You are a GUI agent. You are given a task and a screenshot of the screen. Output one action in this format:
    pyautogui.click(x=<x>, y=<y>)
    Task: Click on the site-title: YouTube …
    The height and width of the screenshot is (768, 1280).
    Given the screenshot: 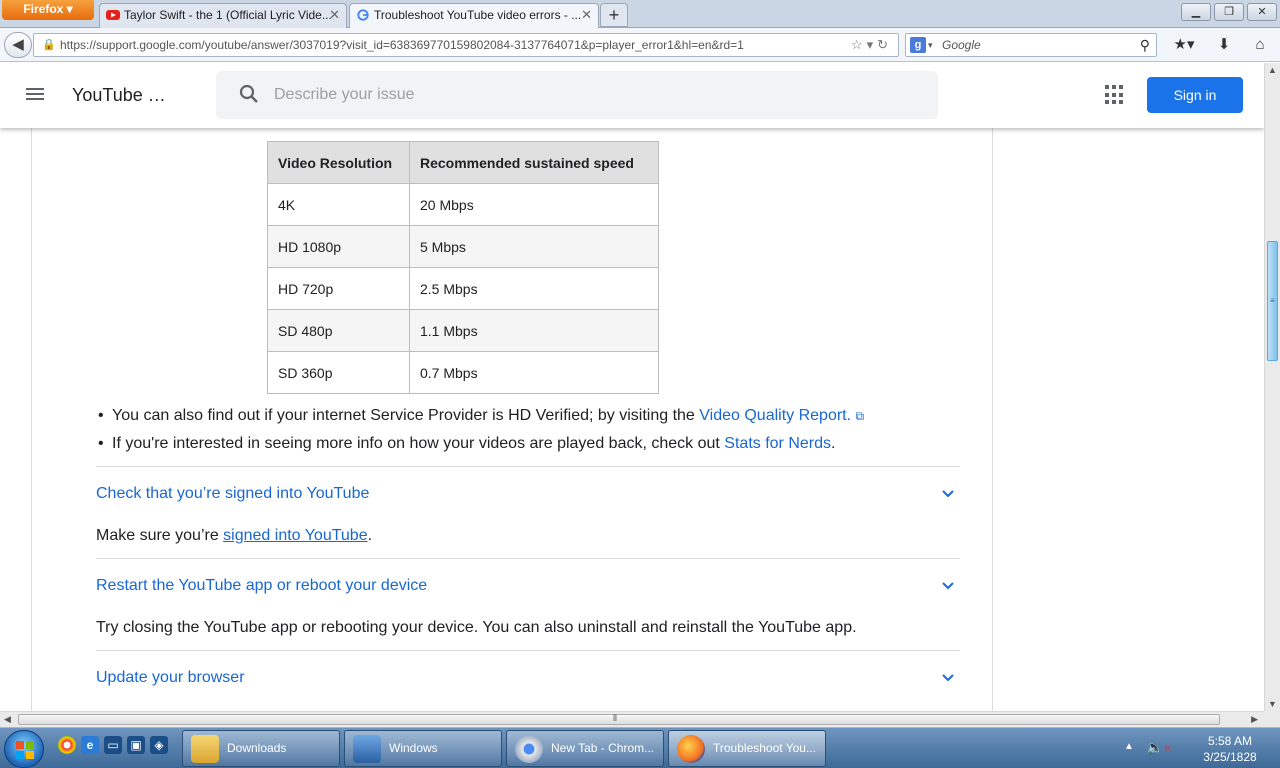 What is the action you would take?
    pyautogui.click(x=119, y=95)
    